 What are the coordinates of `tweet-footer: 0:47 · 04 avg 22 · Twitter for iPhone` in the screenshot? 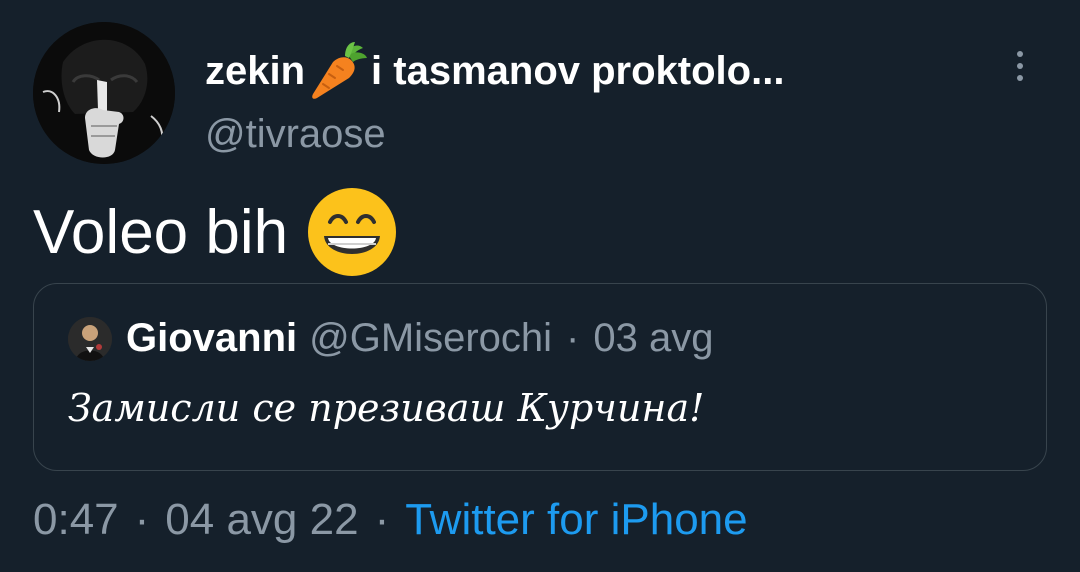 It's located at (390, 520).